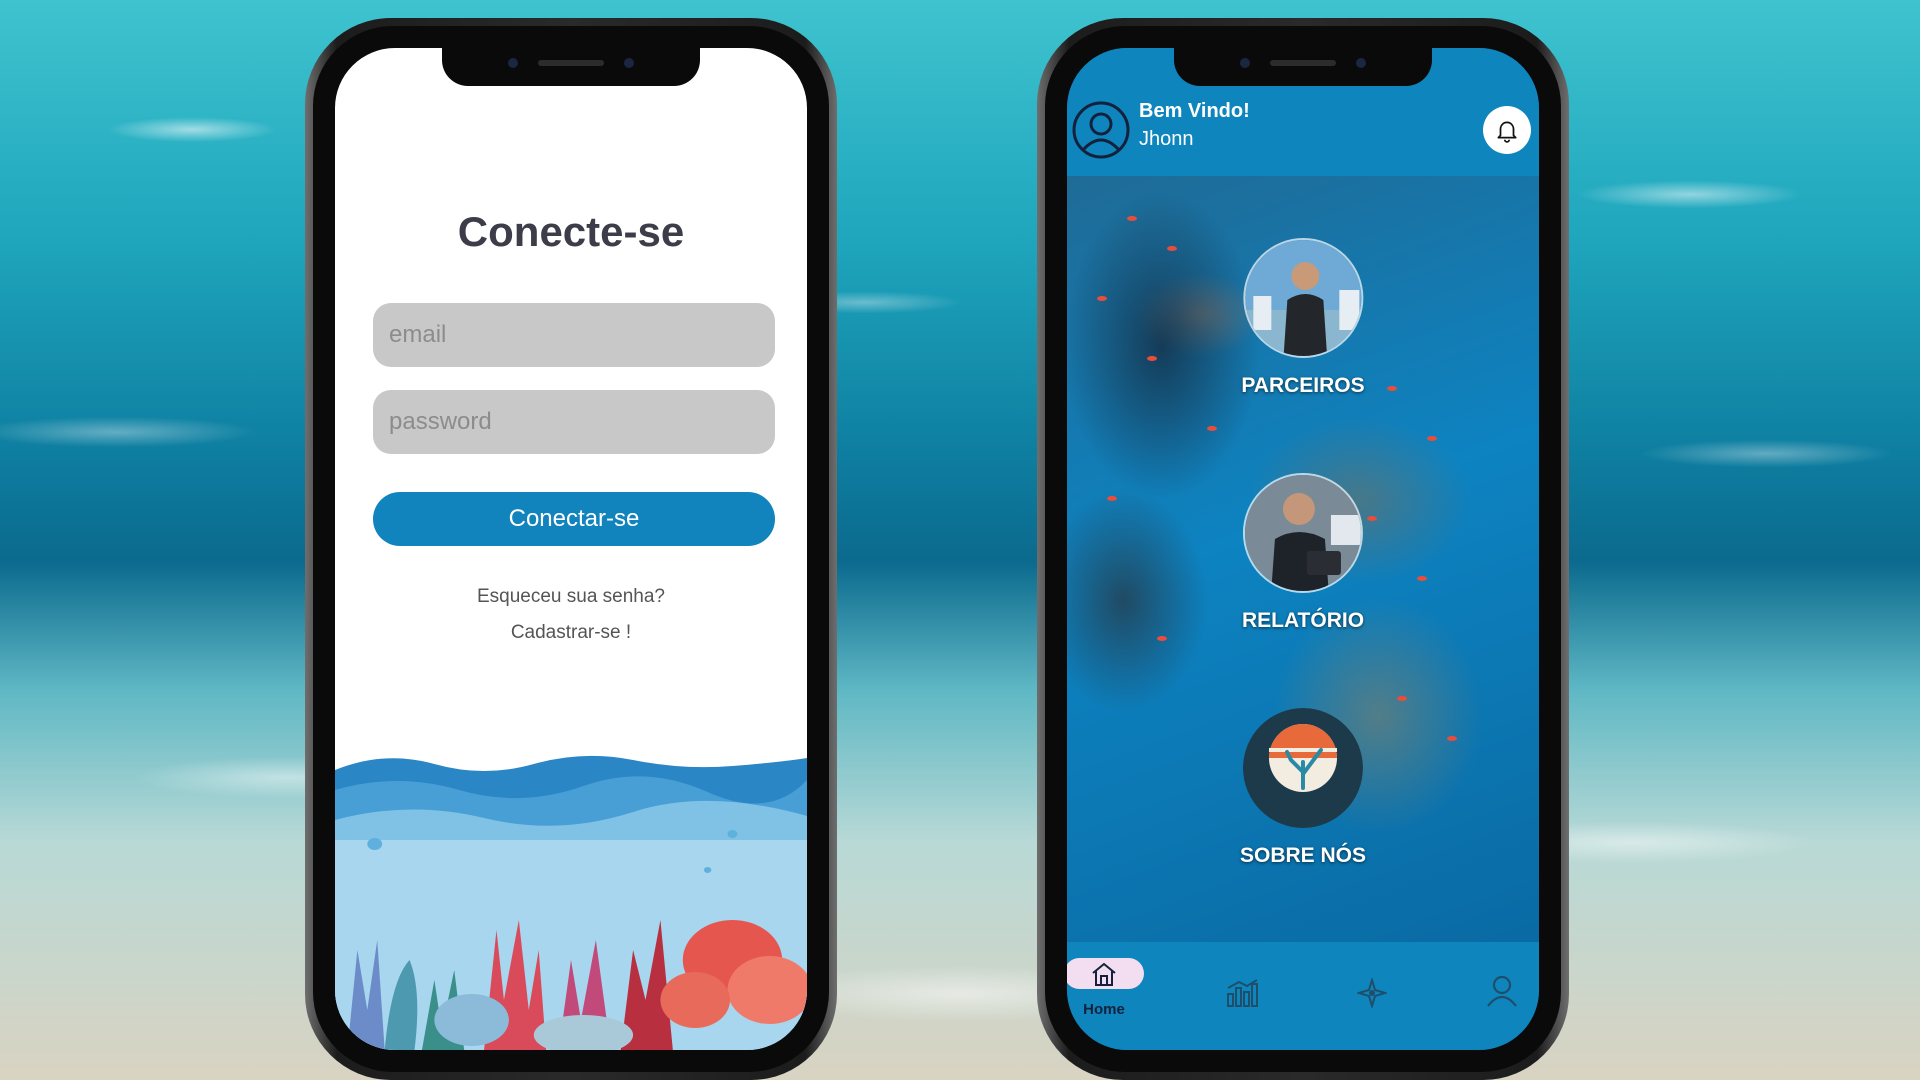 This screenshot has width=1920, height=1080. Describe the element at coordinates (571, 902) in the screenshot. I see `ocean-reef-illustration` at that location.